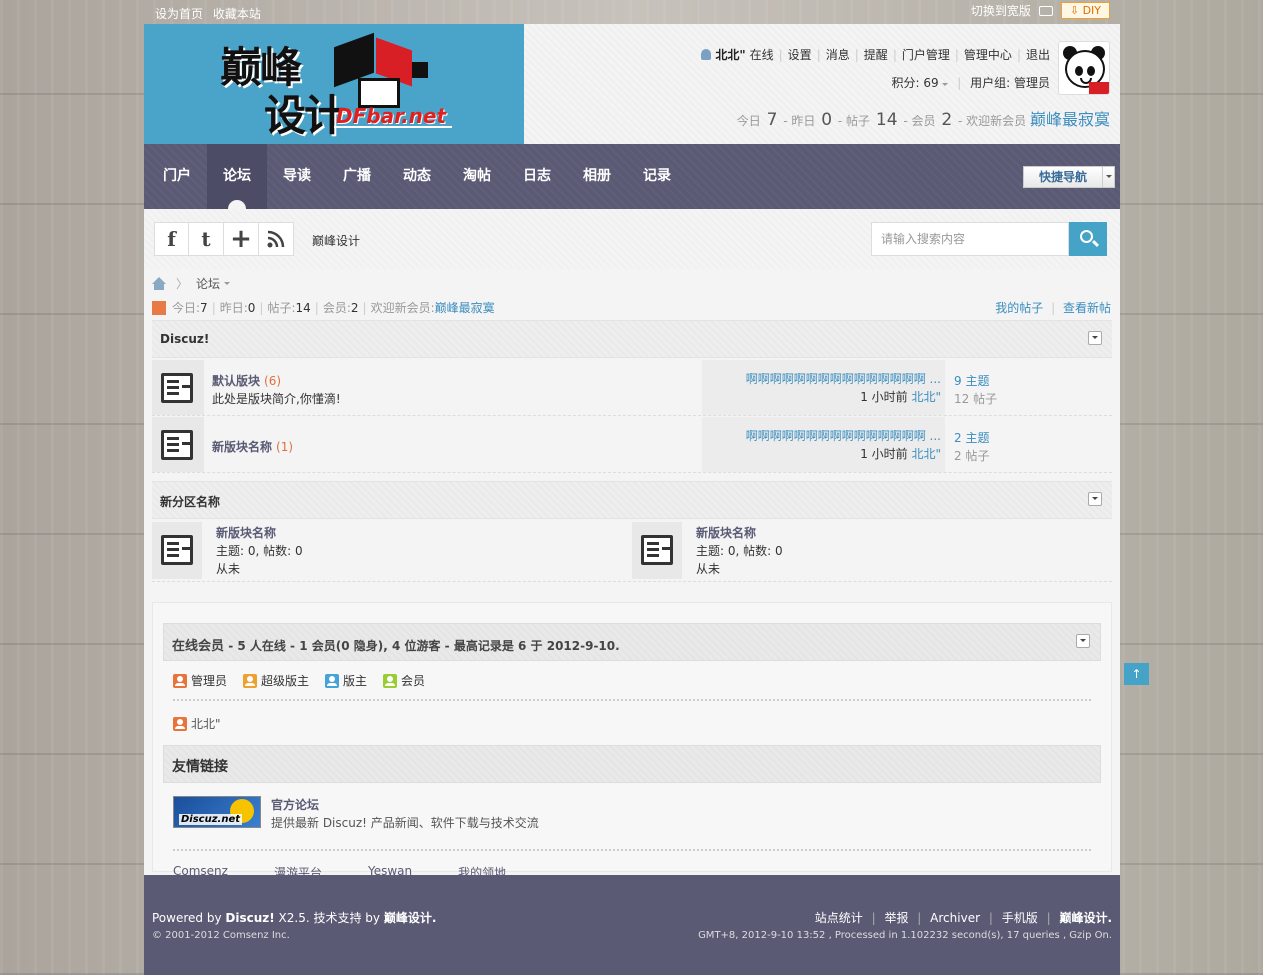  What do you see at coordinates (971, 438) in the screenshot?
I see `thread-count-link: 2 主题` at bounding box center [971, 438].